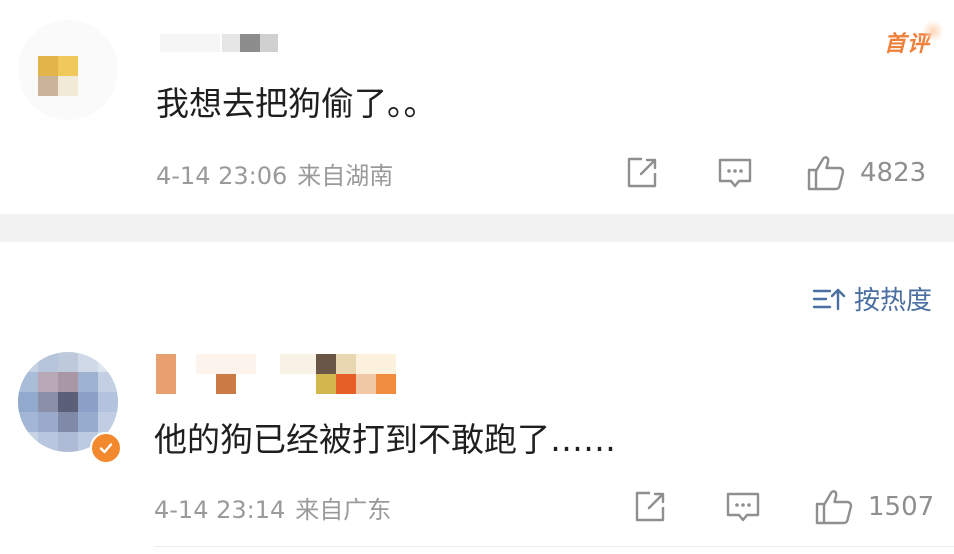 This screenshot has height=554, width=954. What do you see at coordinates (554, 546) in the screenshot?
I see `bottom-divider` at bounding box center [554, 546].